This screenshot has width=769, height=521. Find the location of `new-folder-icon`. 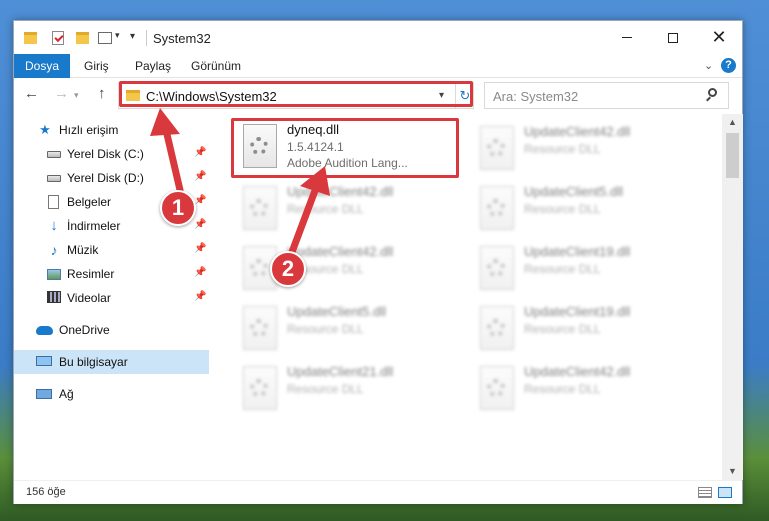

new-folder-icon is located at coordinates (82, 38).